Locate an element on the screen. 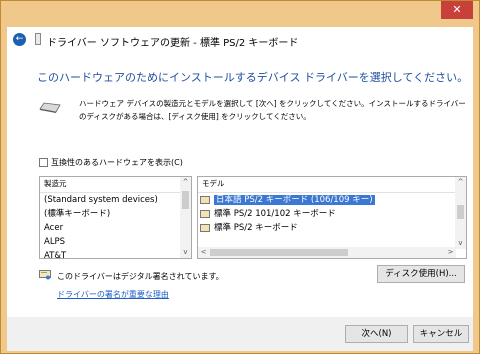  model-horizontal-scrollbar: < > is located at coordinates (327, 252).